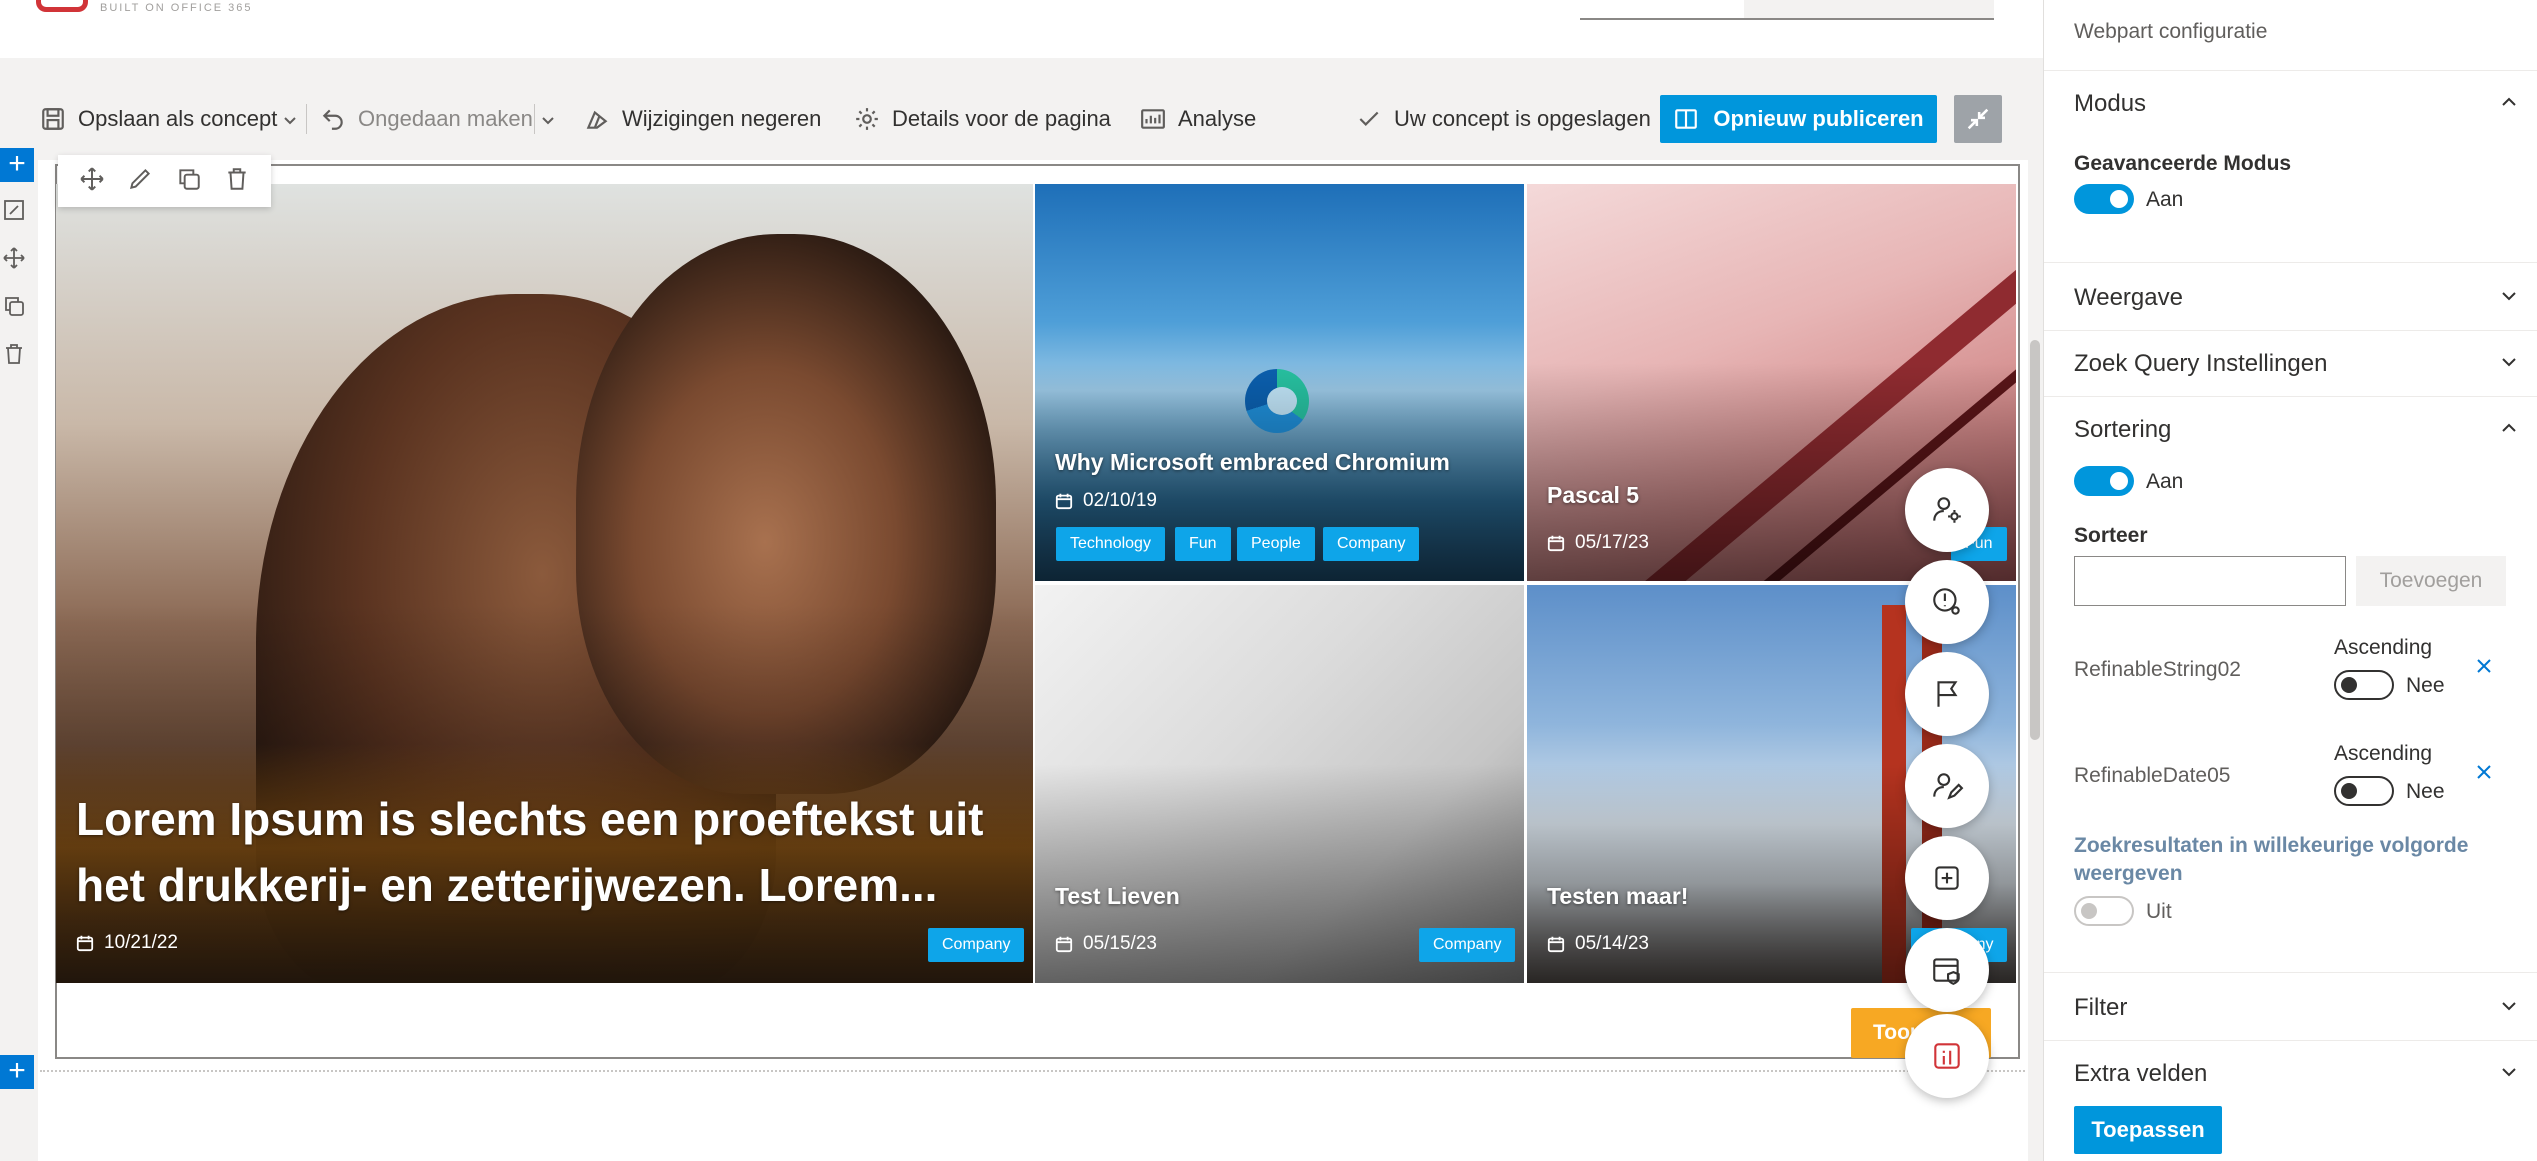 This screenshot has height=1161, width=2537. What do you see at coordinates (2100, 1008) in the screenshot?
I see `section-filter-header: Filter` at bounding box center [2100, 1008].